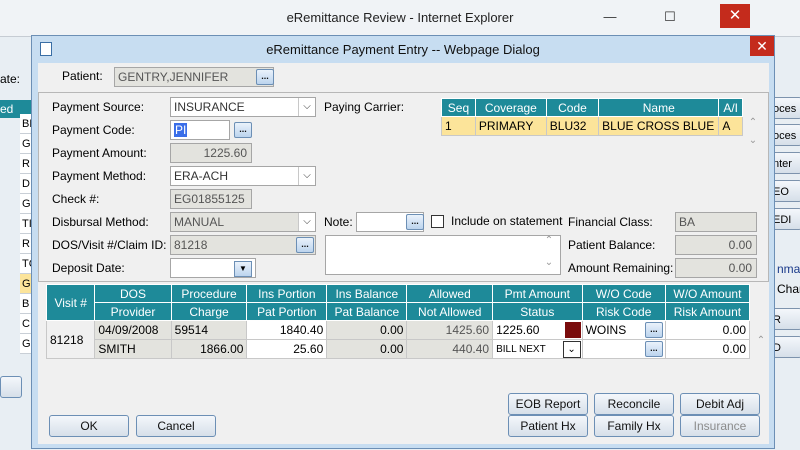 Image resolution: width=800 pixels, height=450 pixels. I want to click on grid-header-not-allowed: Not Allowed, so click(450, 311).